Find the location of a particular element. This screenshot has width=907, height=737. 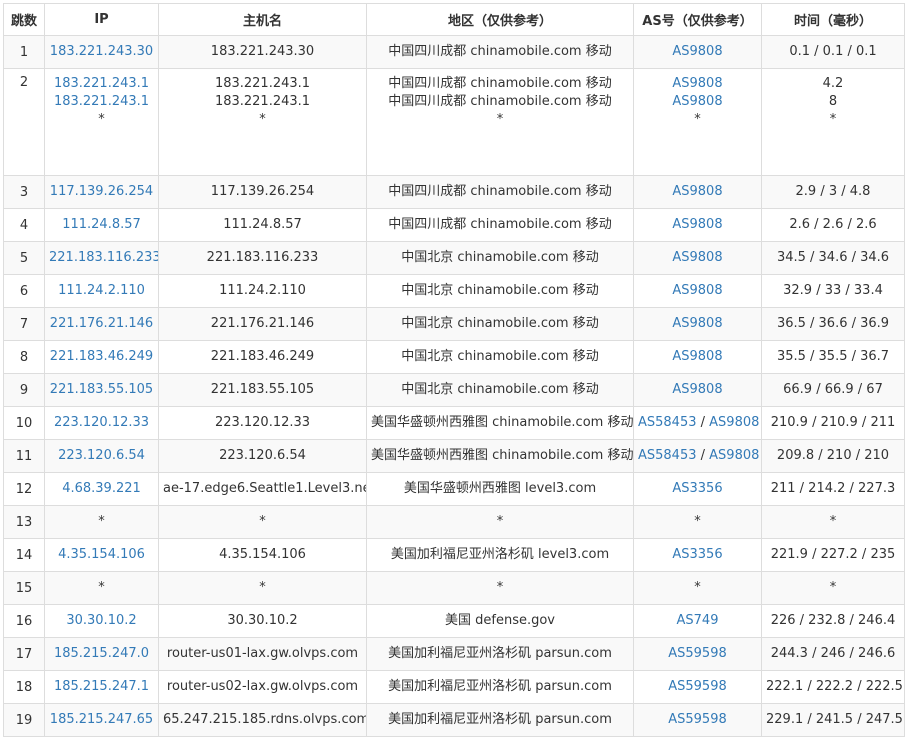

ip-cell: 183.221.243.1 183.221.243.1 * is located at coordinates (101, 122).